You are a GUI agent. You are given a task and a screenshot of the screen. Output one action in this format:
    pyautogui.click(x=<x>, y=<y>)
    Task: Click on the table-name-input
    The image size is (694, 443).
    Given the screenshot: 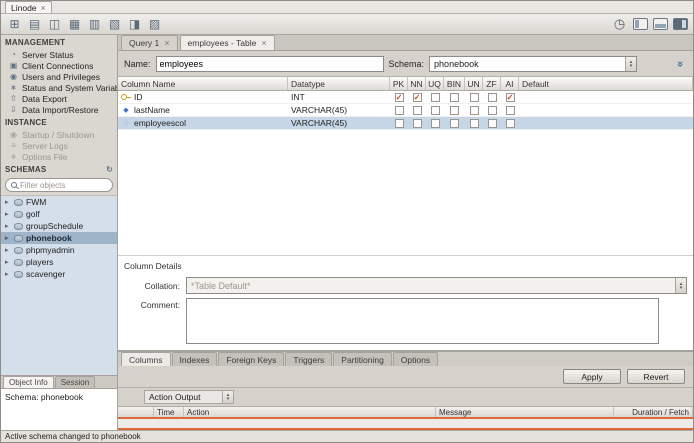 What is the action you would take?
    pyautogui.click(x=269, y=63)
    